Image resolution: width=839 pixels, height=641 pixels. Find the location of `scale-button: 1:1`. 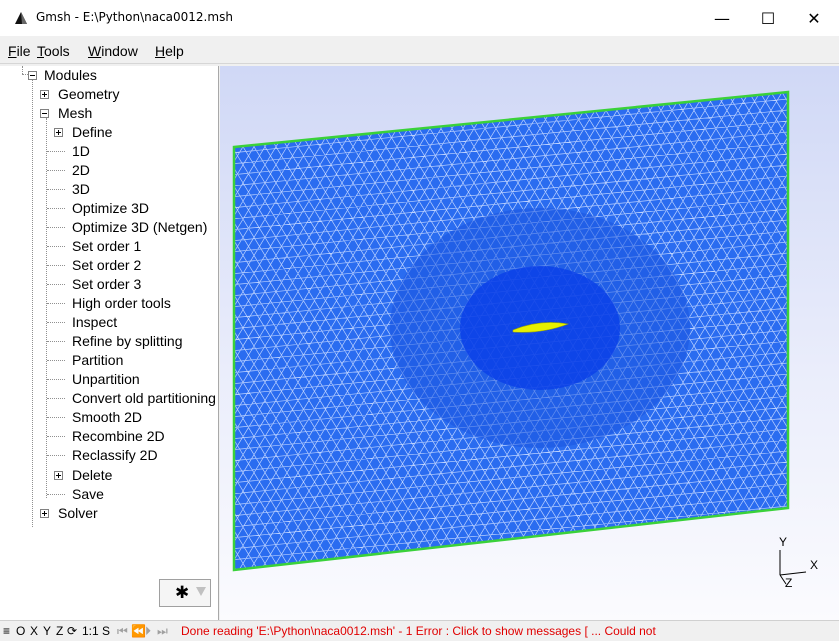

scale-button: 1:1 is located at coordinates (90, 631).